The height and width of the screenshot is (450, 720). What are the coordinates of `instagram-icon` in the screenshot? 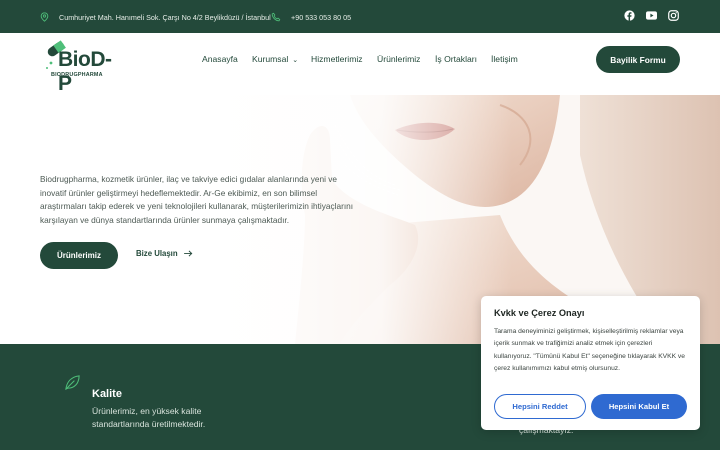 It's located at (673, 15).